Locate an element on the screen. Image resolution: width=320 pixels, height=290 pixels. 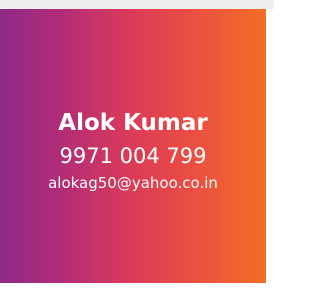
bottom-margin is located at coordinates (137, 286).